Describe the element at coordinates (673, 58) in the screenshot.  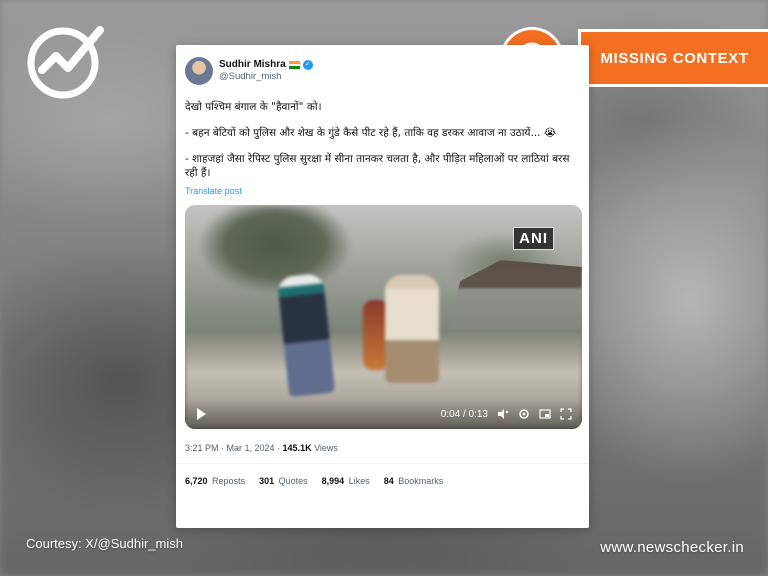
I see `missing-context-badge: MISSING CONTEXT` at that location.